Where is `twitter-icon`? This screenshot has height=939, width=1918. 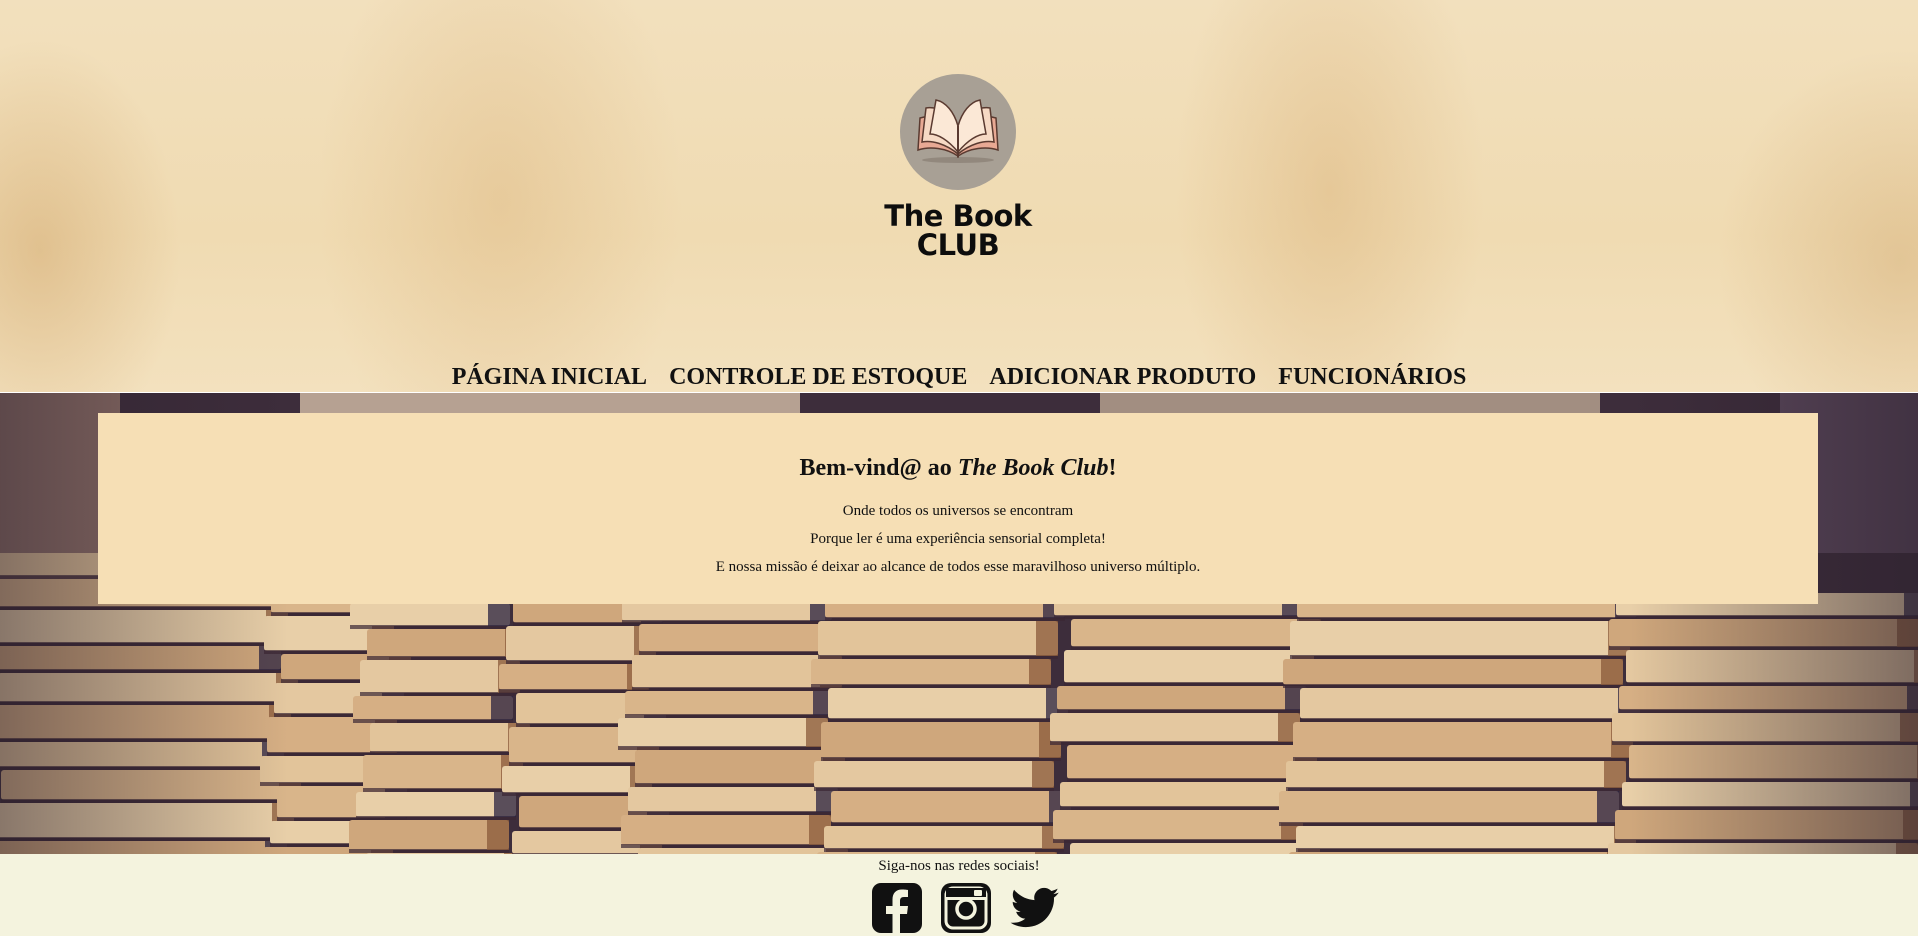 twitter-icon is located at coordinates (1035, 908).